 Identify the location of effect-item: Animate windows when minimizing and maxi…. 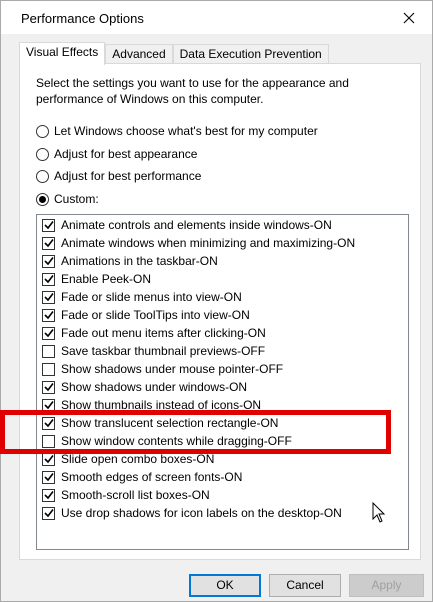
(198, 243).